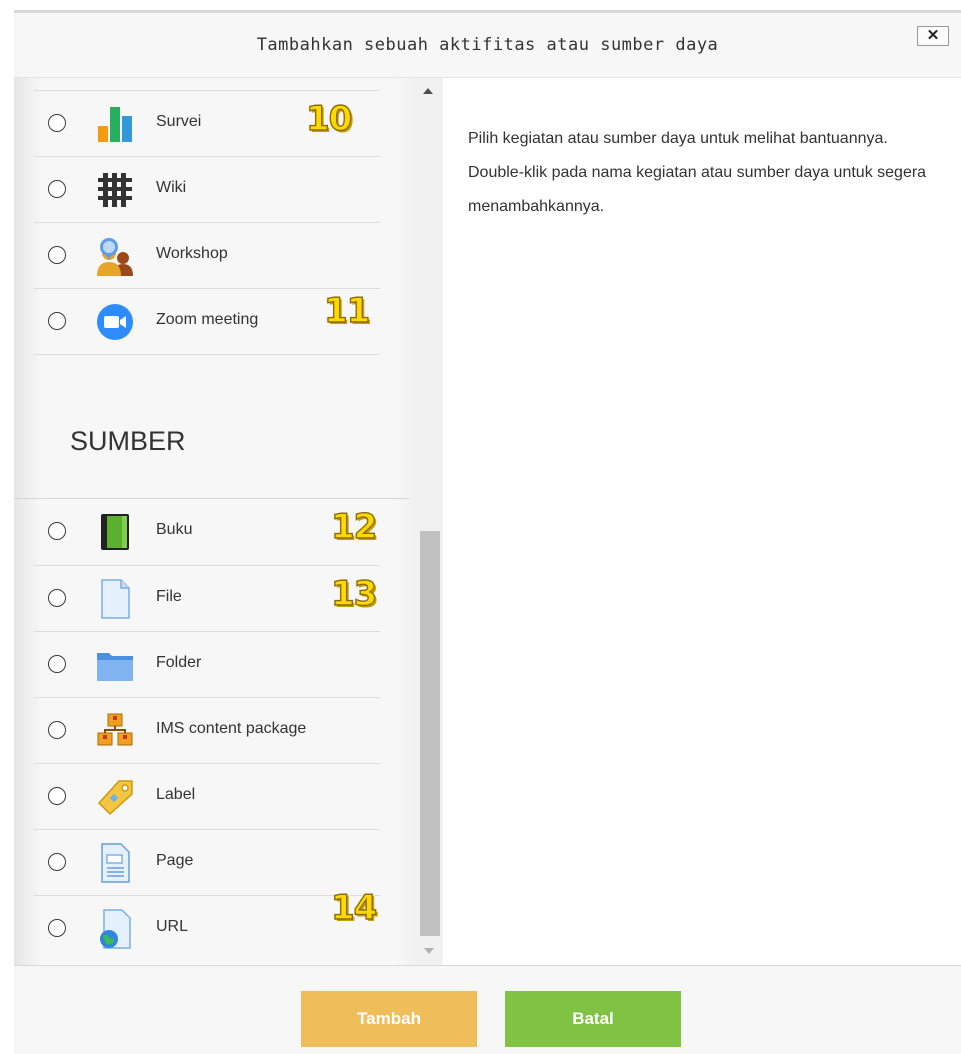 The height and width of the screenshot is (1054, 961). I want to click on url-label: URL, so click(172, 926).